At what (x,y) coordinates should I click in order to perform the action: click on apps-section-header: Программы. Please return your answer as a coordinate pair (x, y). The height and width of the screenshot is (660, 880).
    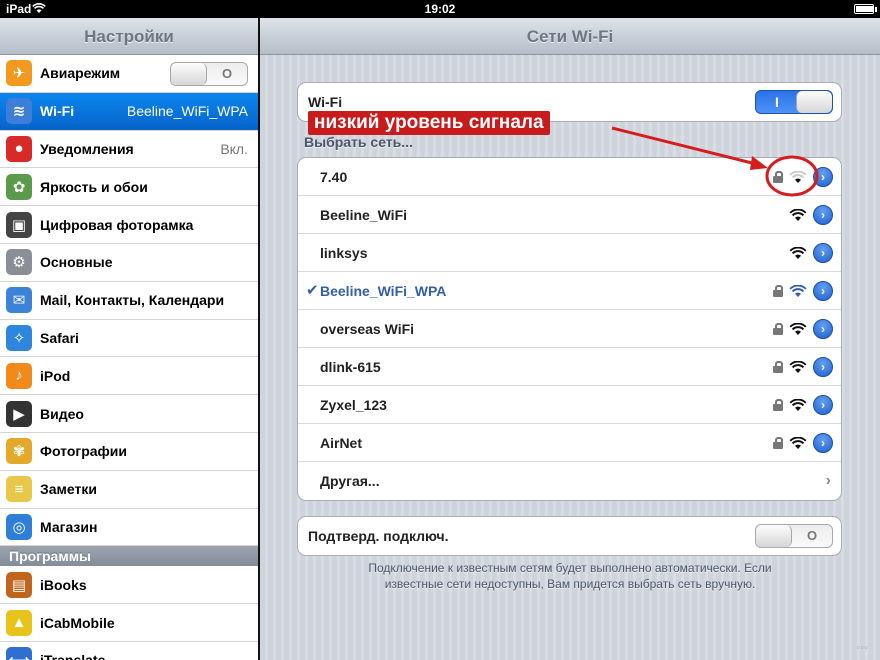
    Looking at the image, I should click on (129, 556).